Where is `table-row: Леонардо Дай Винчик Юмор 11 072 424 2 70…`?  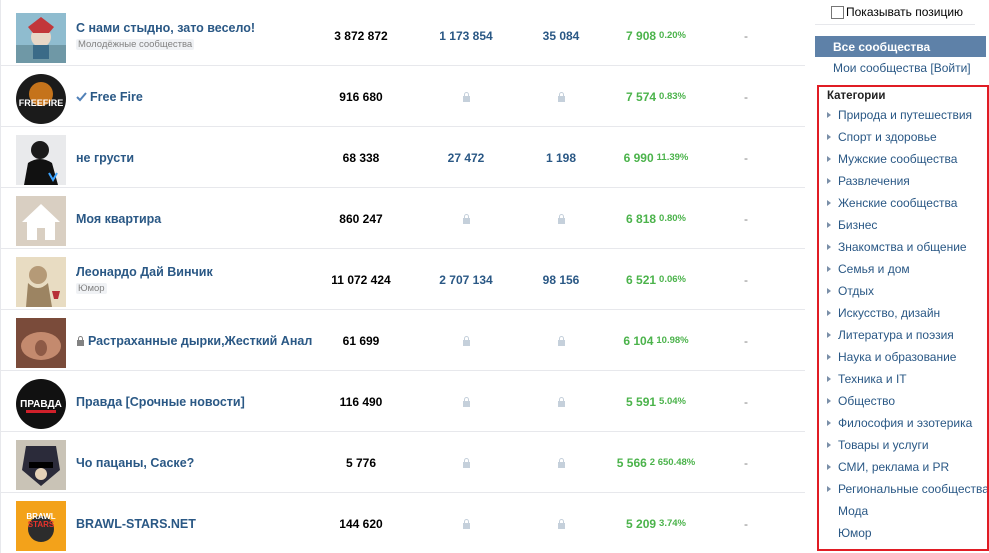 table-row: Леонардо Дай Винчик Юмор 11 072 424 2 70… is located at coordinates (403, 279).